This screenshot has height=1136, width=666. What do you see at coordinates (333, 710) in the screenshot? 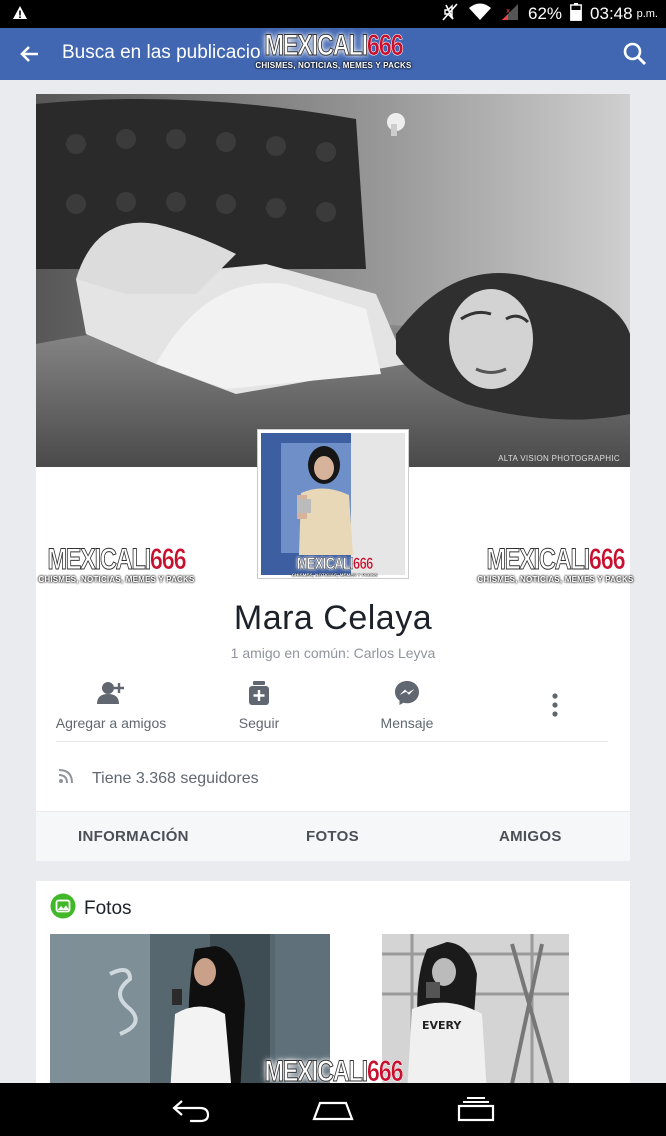
I see `profile-actions: Agregar a amigos Seguir Mensaje` at bounding box center [333, 710].